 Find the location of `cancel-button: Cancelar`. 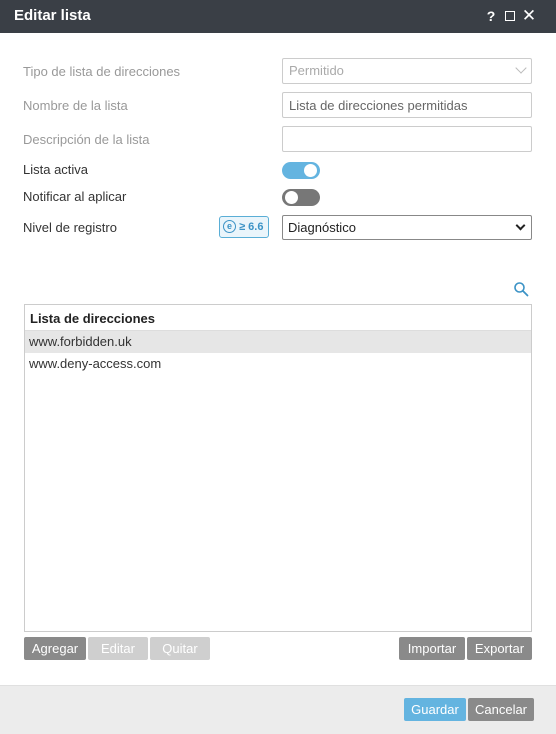

cancel-button: Cancelar is located at coordinates (501, 709).